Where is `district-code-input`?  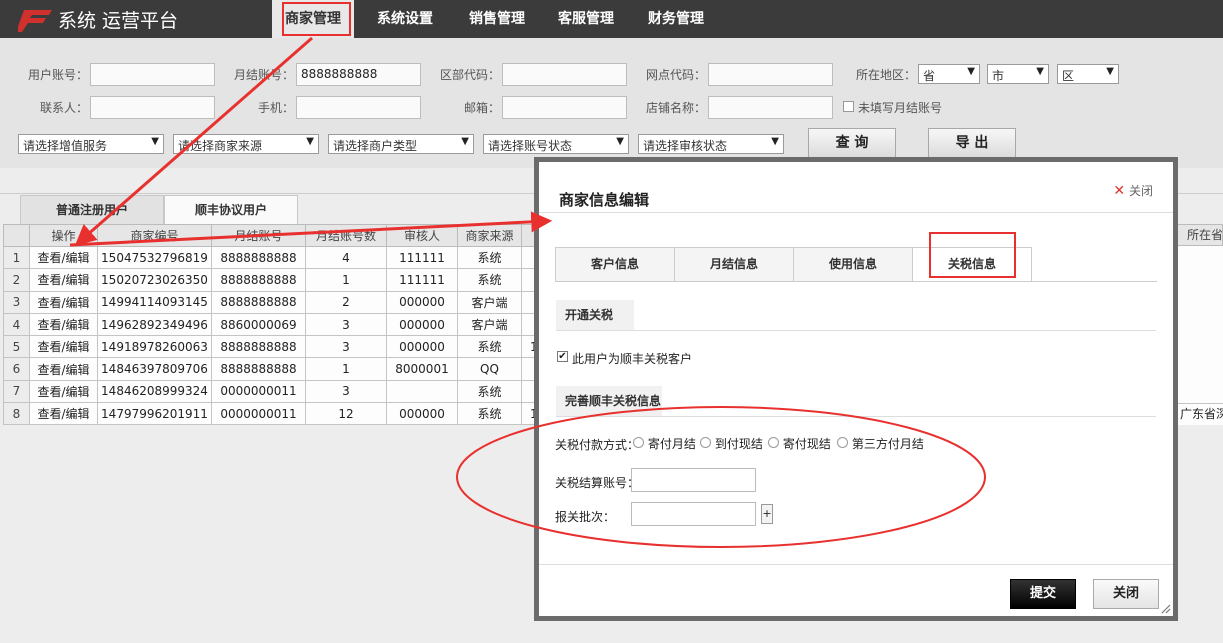
district-code-input is located at coordinates (564, 74).